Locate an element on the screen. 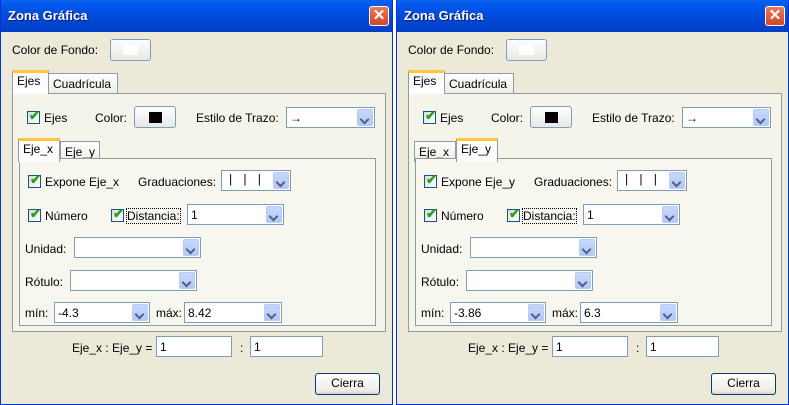 This screenshot has height=405, width=789. axes-checkbox-label: Ejes is located at coordinates (56, 118).